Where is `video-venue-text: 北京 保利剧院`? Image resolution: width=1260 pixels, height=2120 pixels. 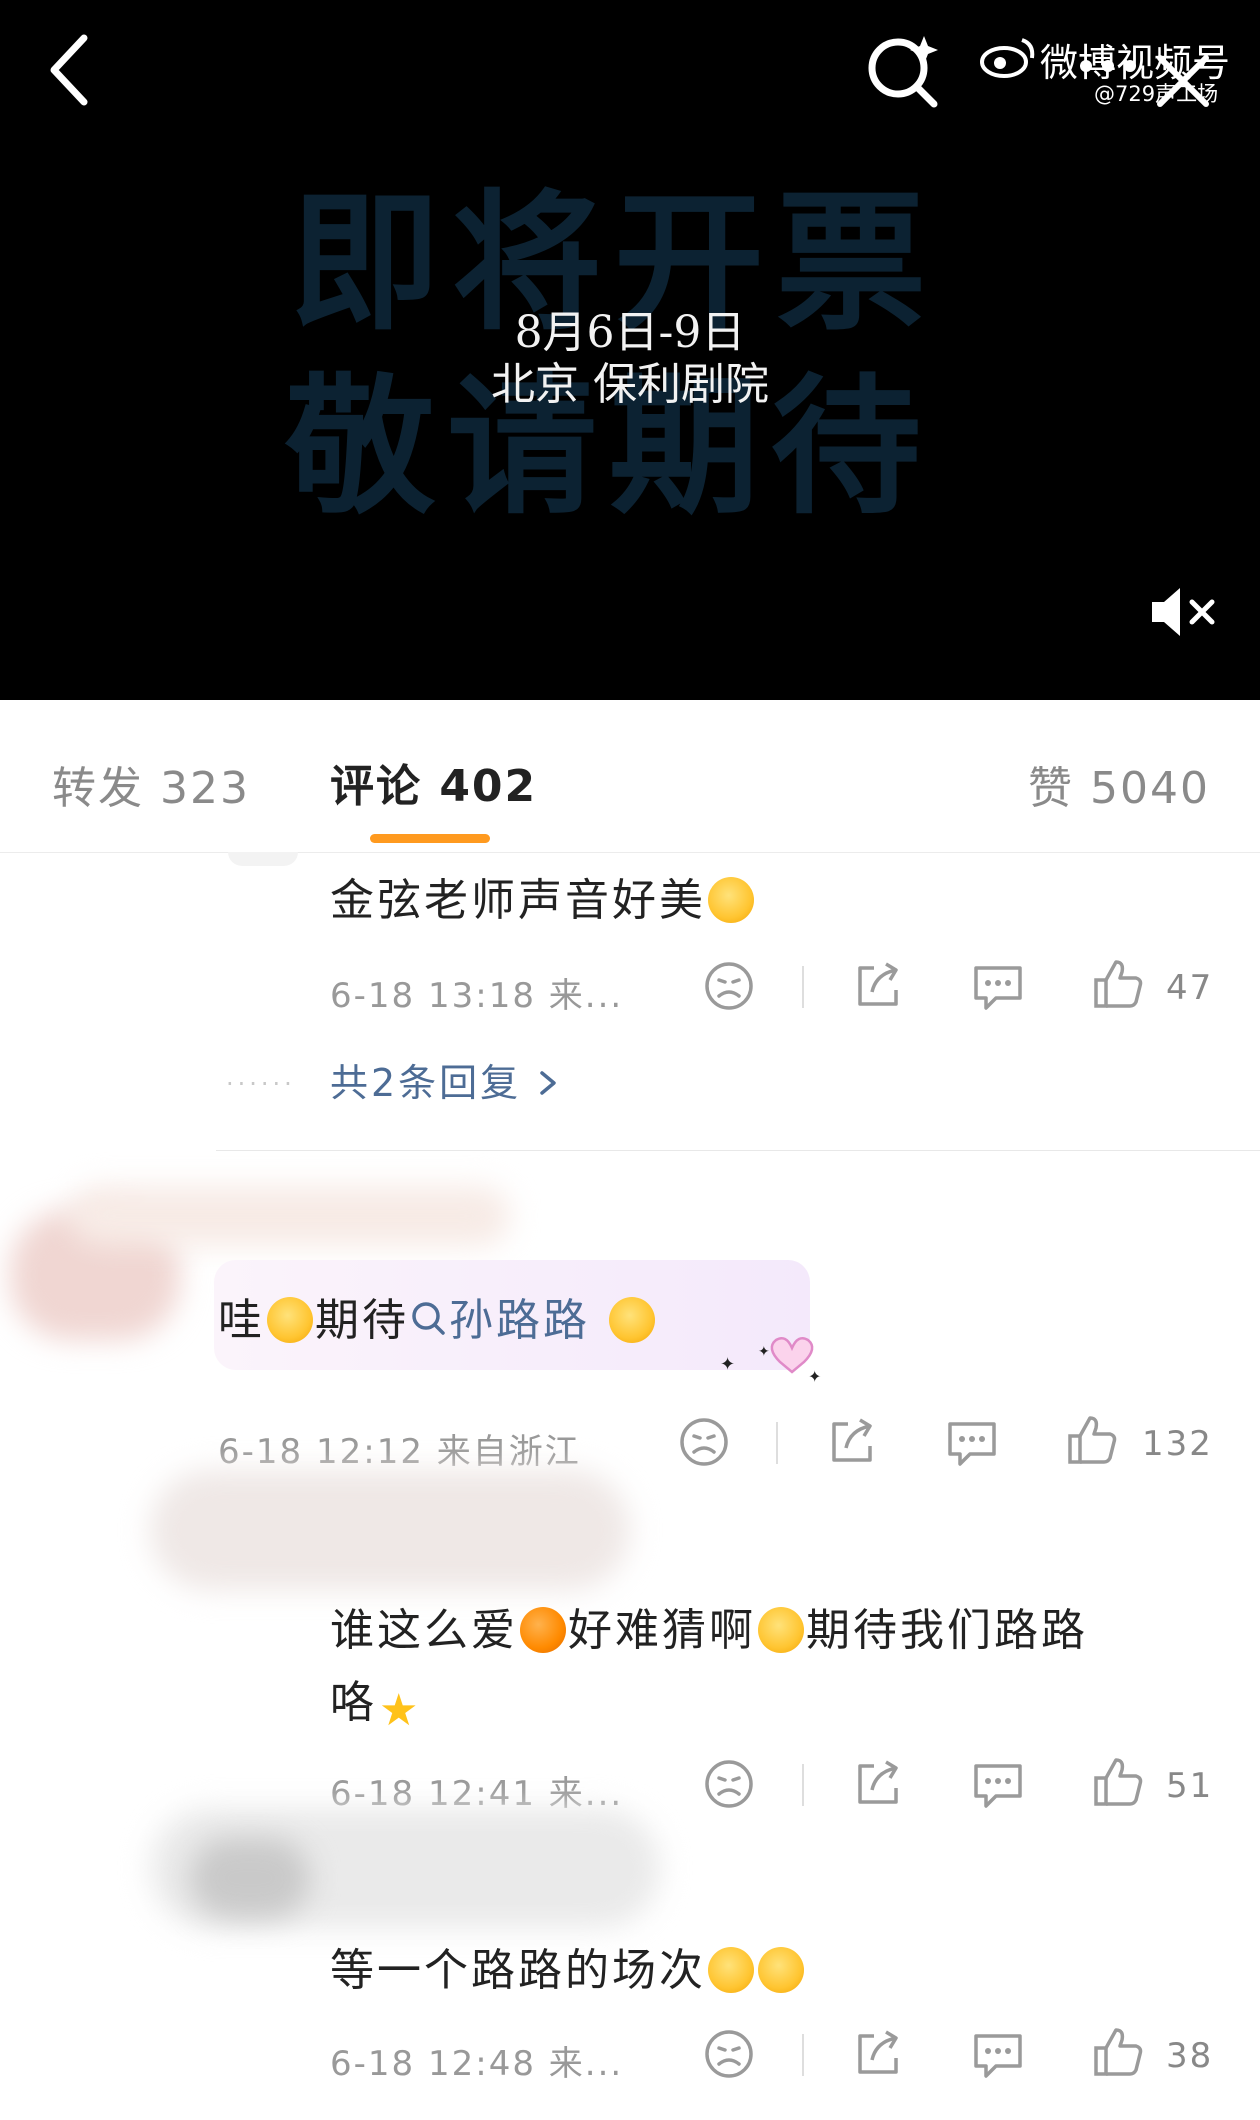
video-venue-text: 北京 保利剧院 is located at coordinates (630, 384).